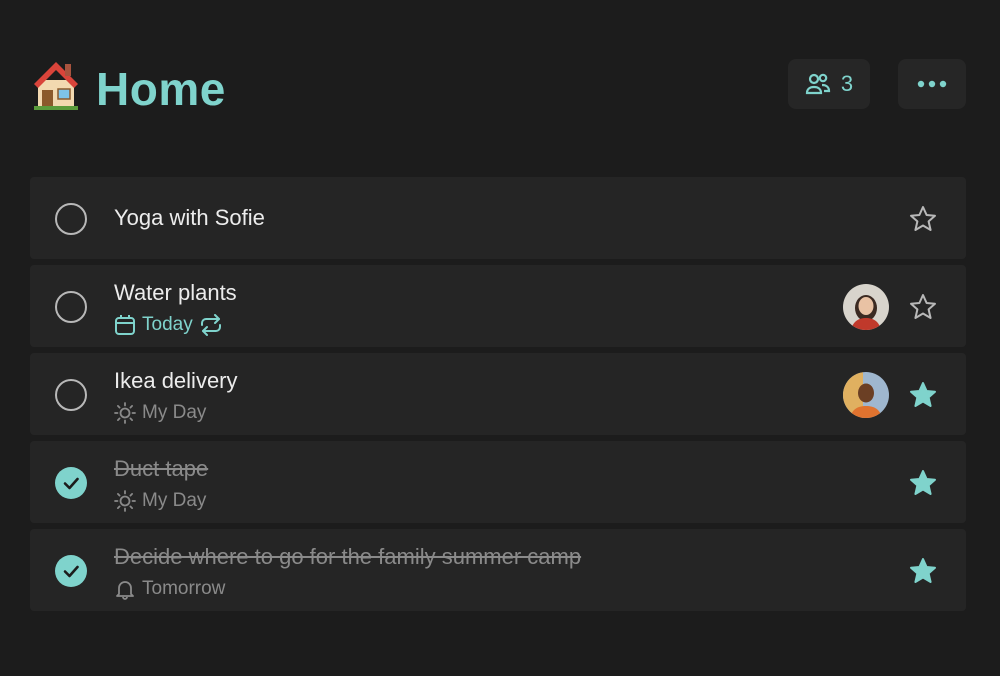 The image size is (1000, 676). I want to click on task-row: Yoga with Sofie, so click(498, 218).